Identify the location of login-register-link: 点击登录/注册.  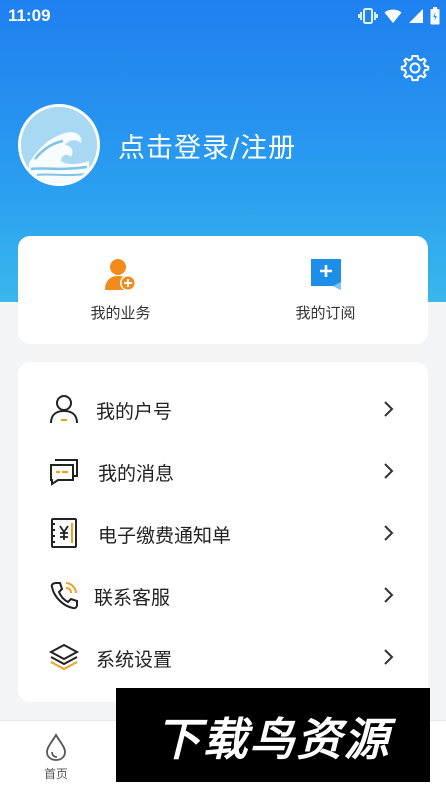
(207, 145).